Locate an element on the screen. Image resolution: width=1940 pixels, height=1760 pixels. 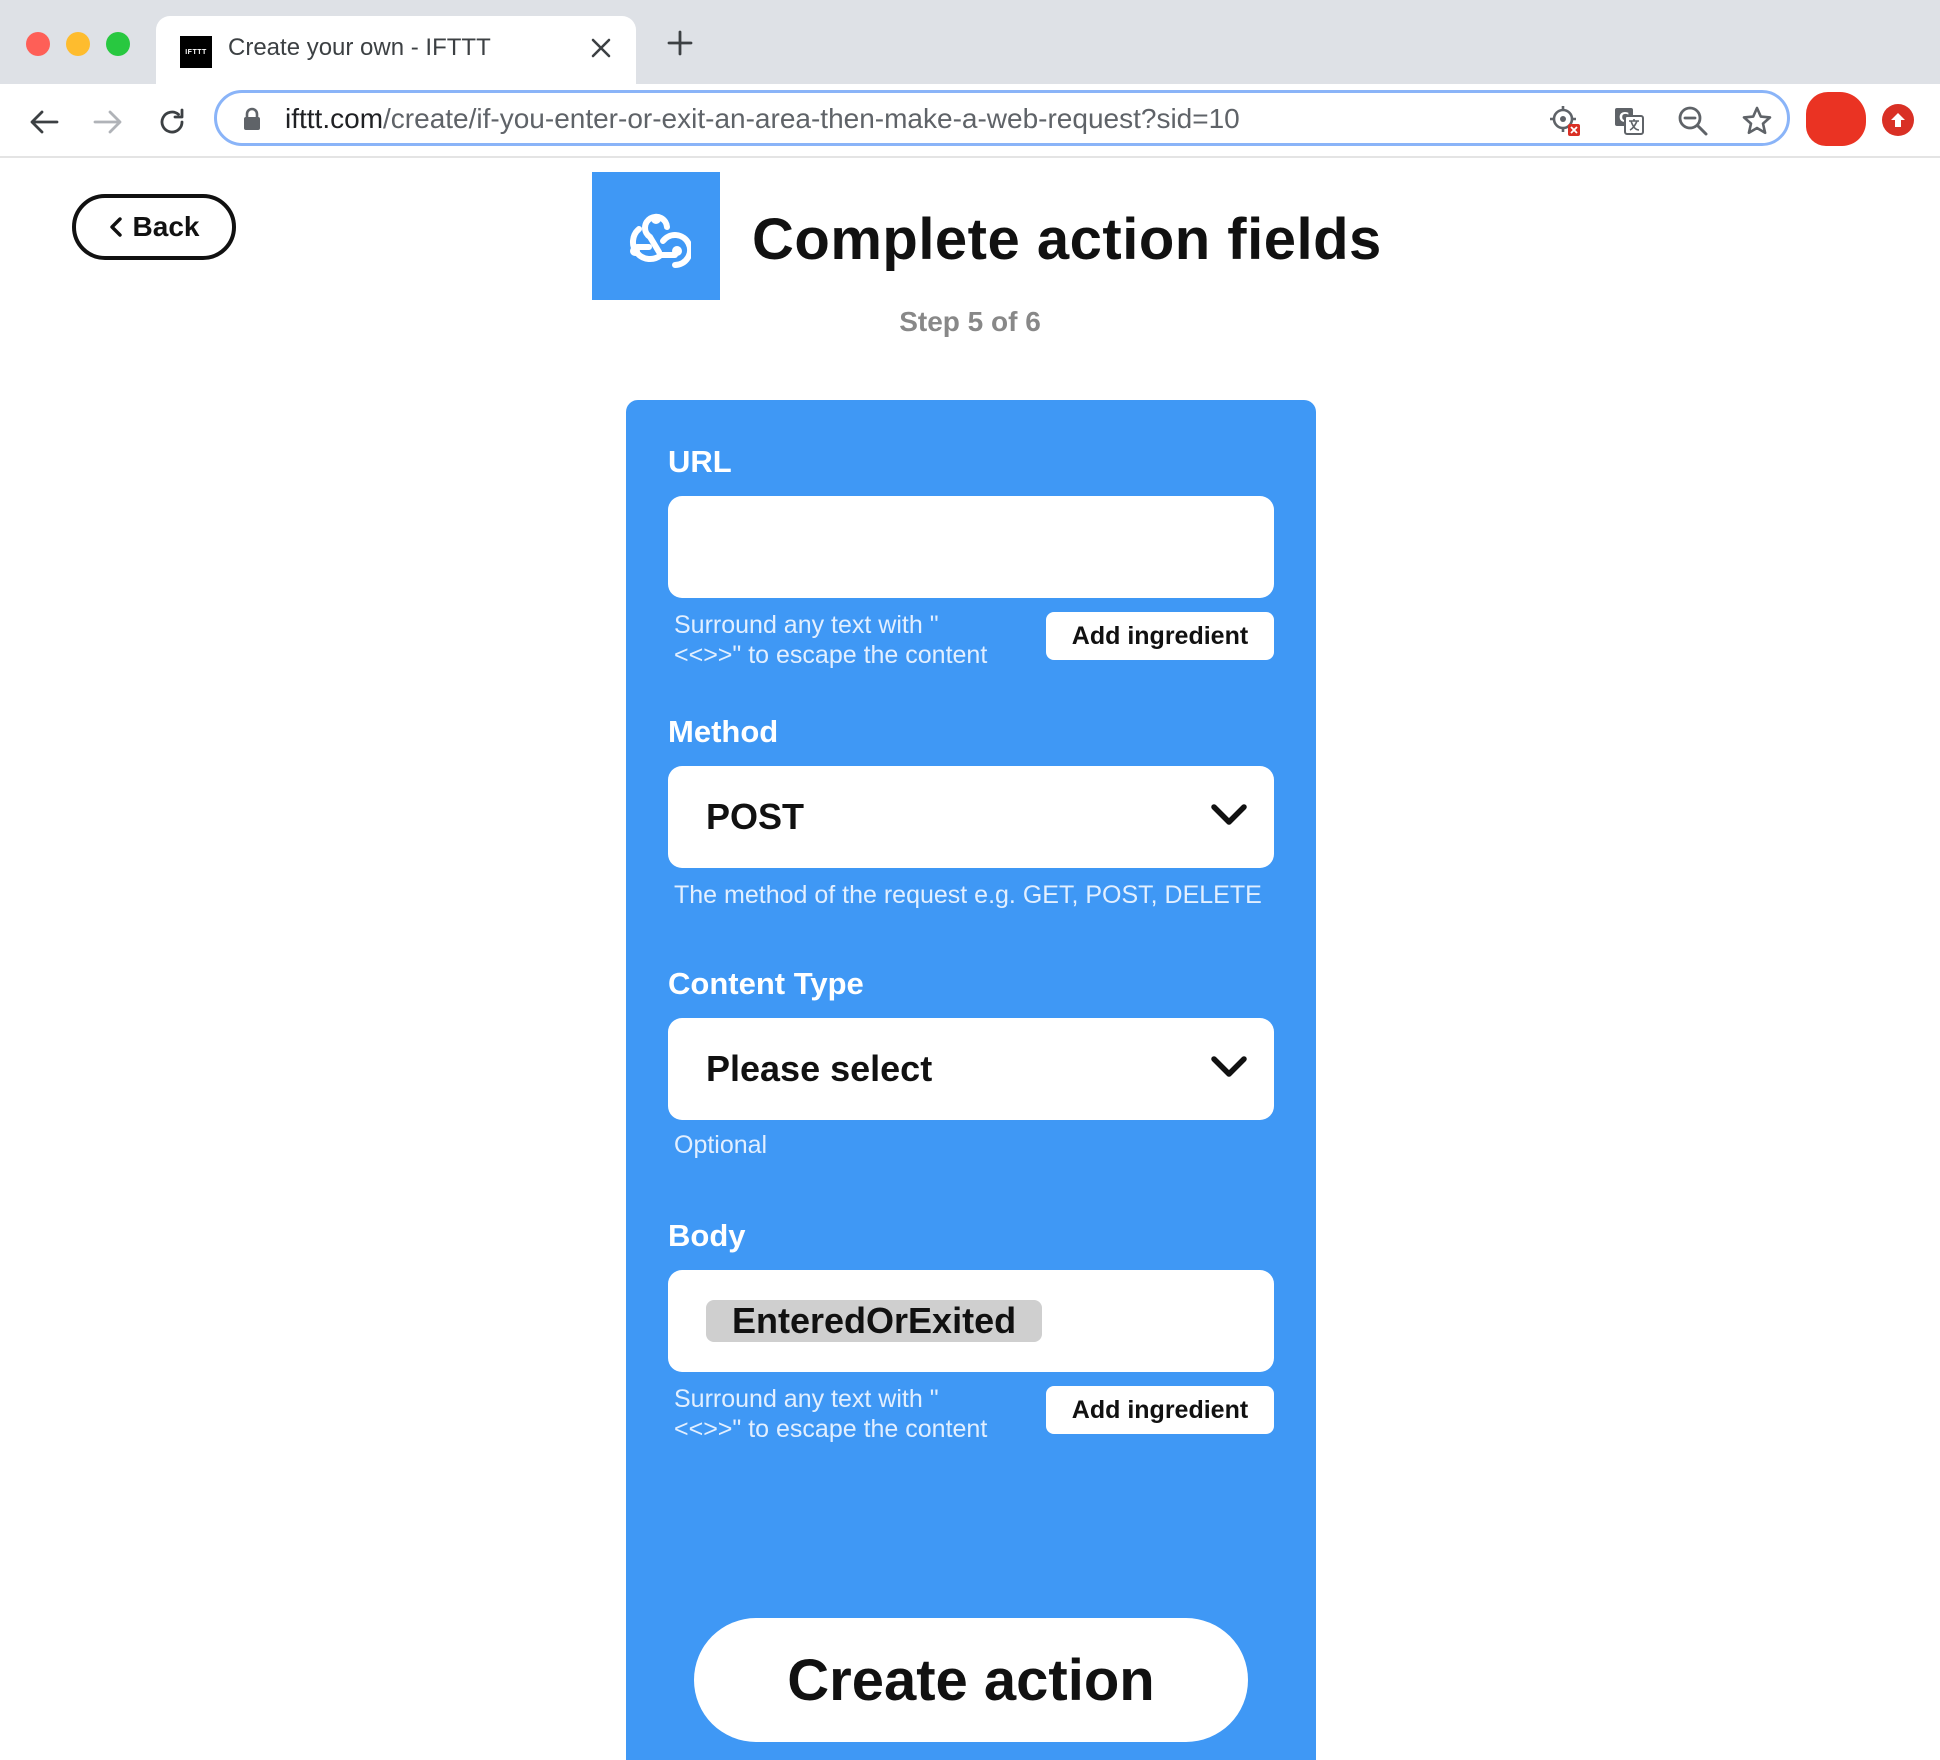
ifttt-favicon-icon: IFTTT is located at coordinates (196, 52).